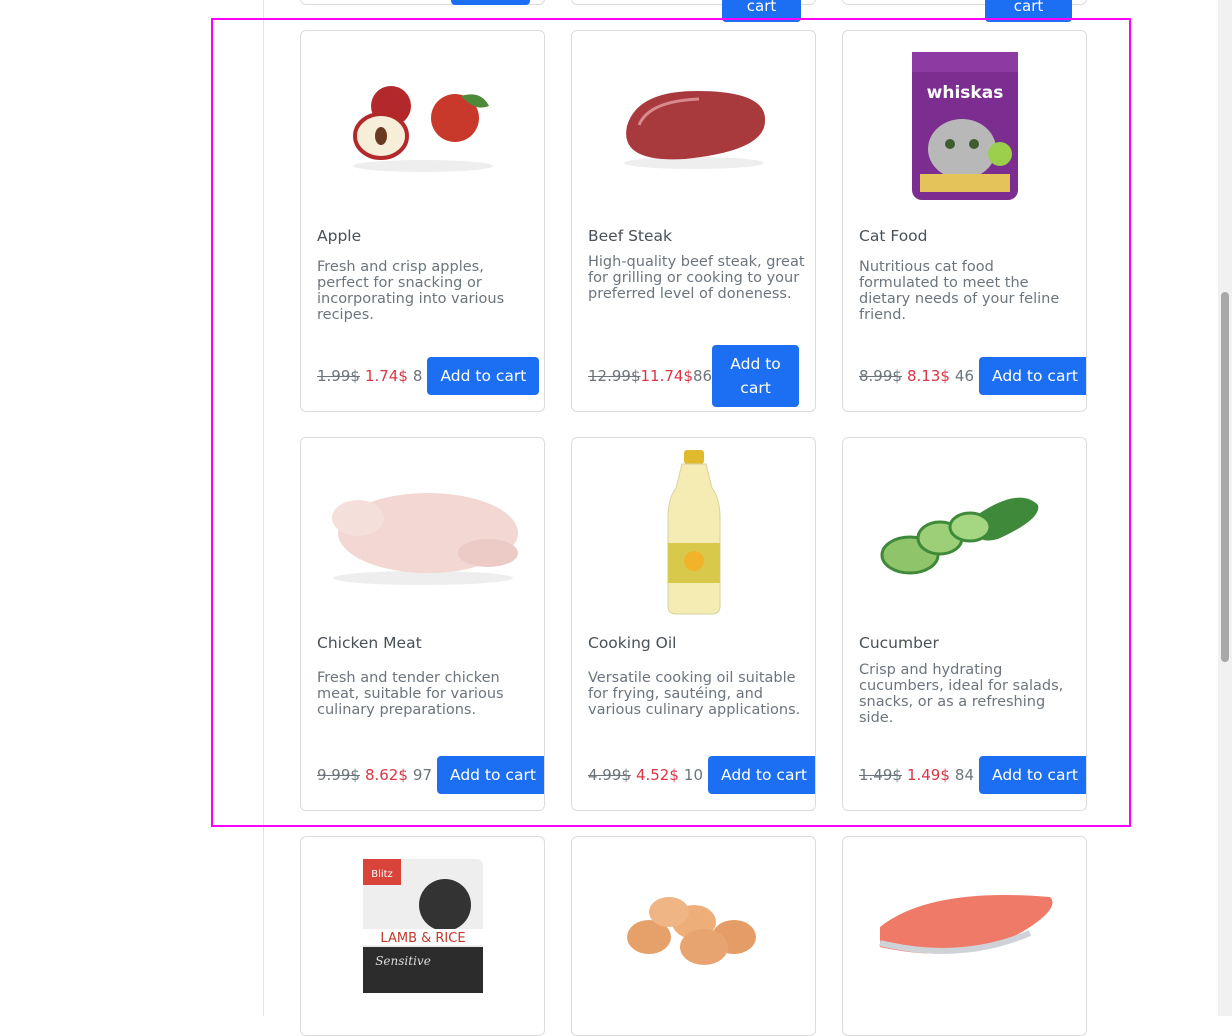  Describe the element at coordinates (369, 643) in the screenshot. I see `product-title: Chicken Meat` at that location.